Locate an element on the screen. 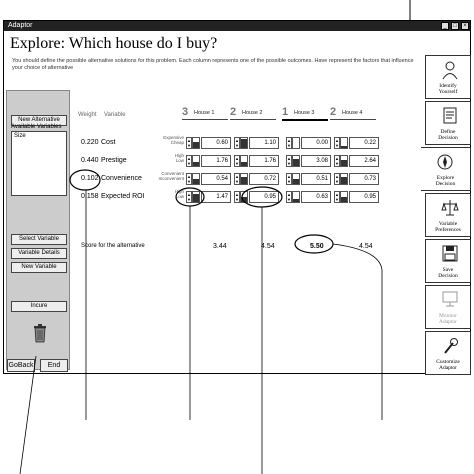 The width and height of the screenshot is (474, 474). alternative-name: House 1 is located at coordinates (204, 113).